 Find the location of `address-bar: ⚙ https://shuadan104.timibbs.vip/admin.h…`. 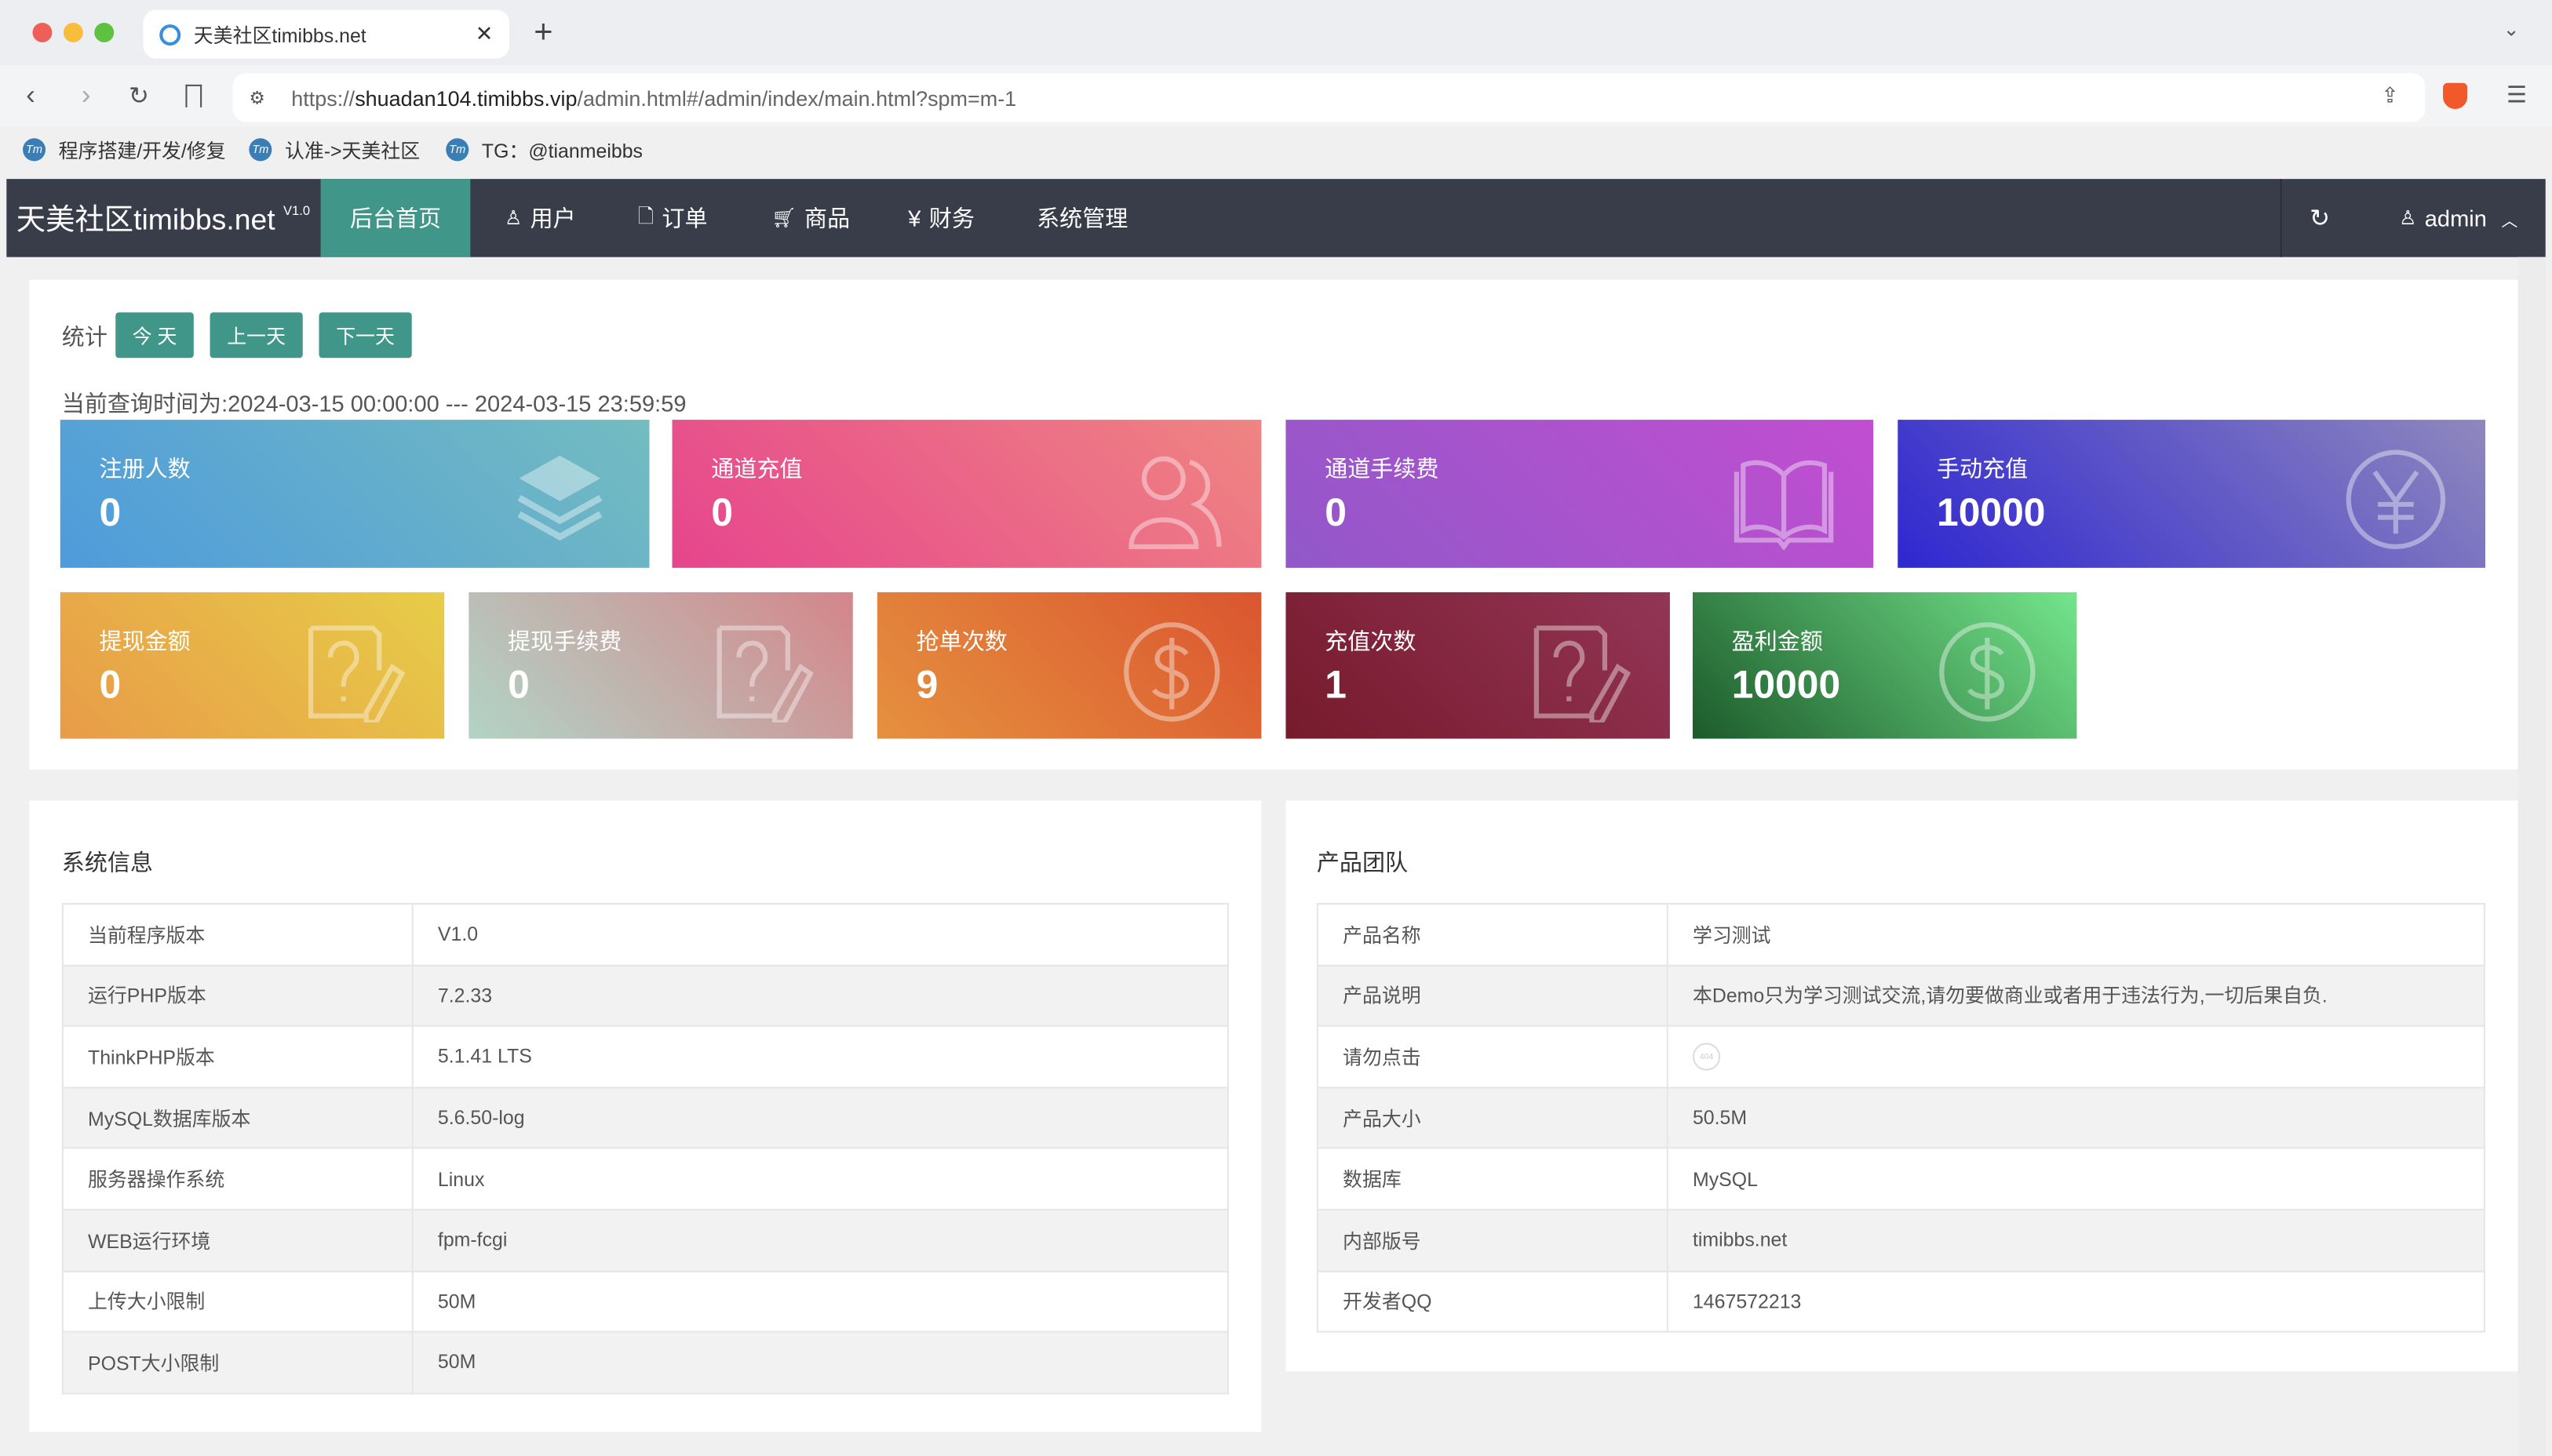

address-bar: ⚙ https://shuadan104.timibbs.vip/admin.h… is located at coordinates (1329, 97).